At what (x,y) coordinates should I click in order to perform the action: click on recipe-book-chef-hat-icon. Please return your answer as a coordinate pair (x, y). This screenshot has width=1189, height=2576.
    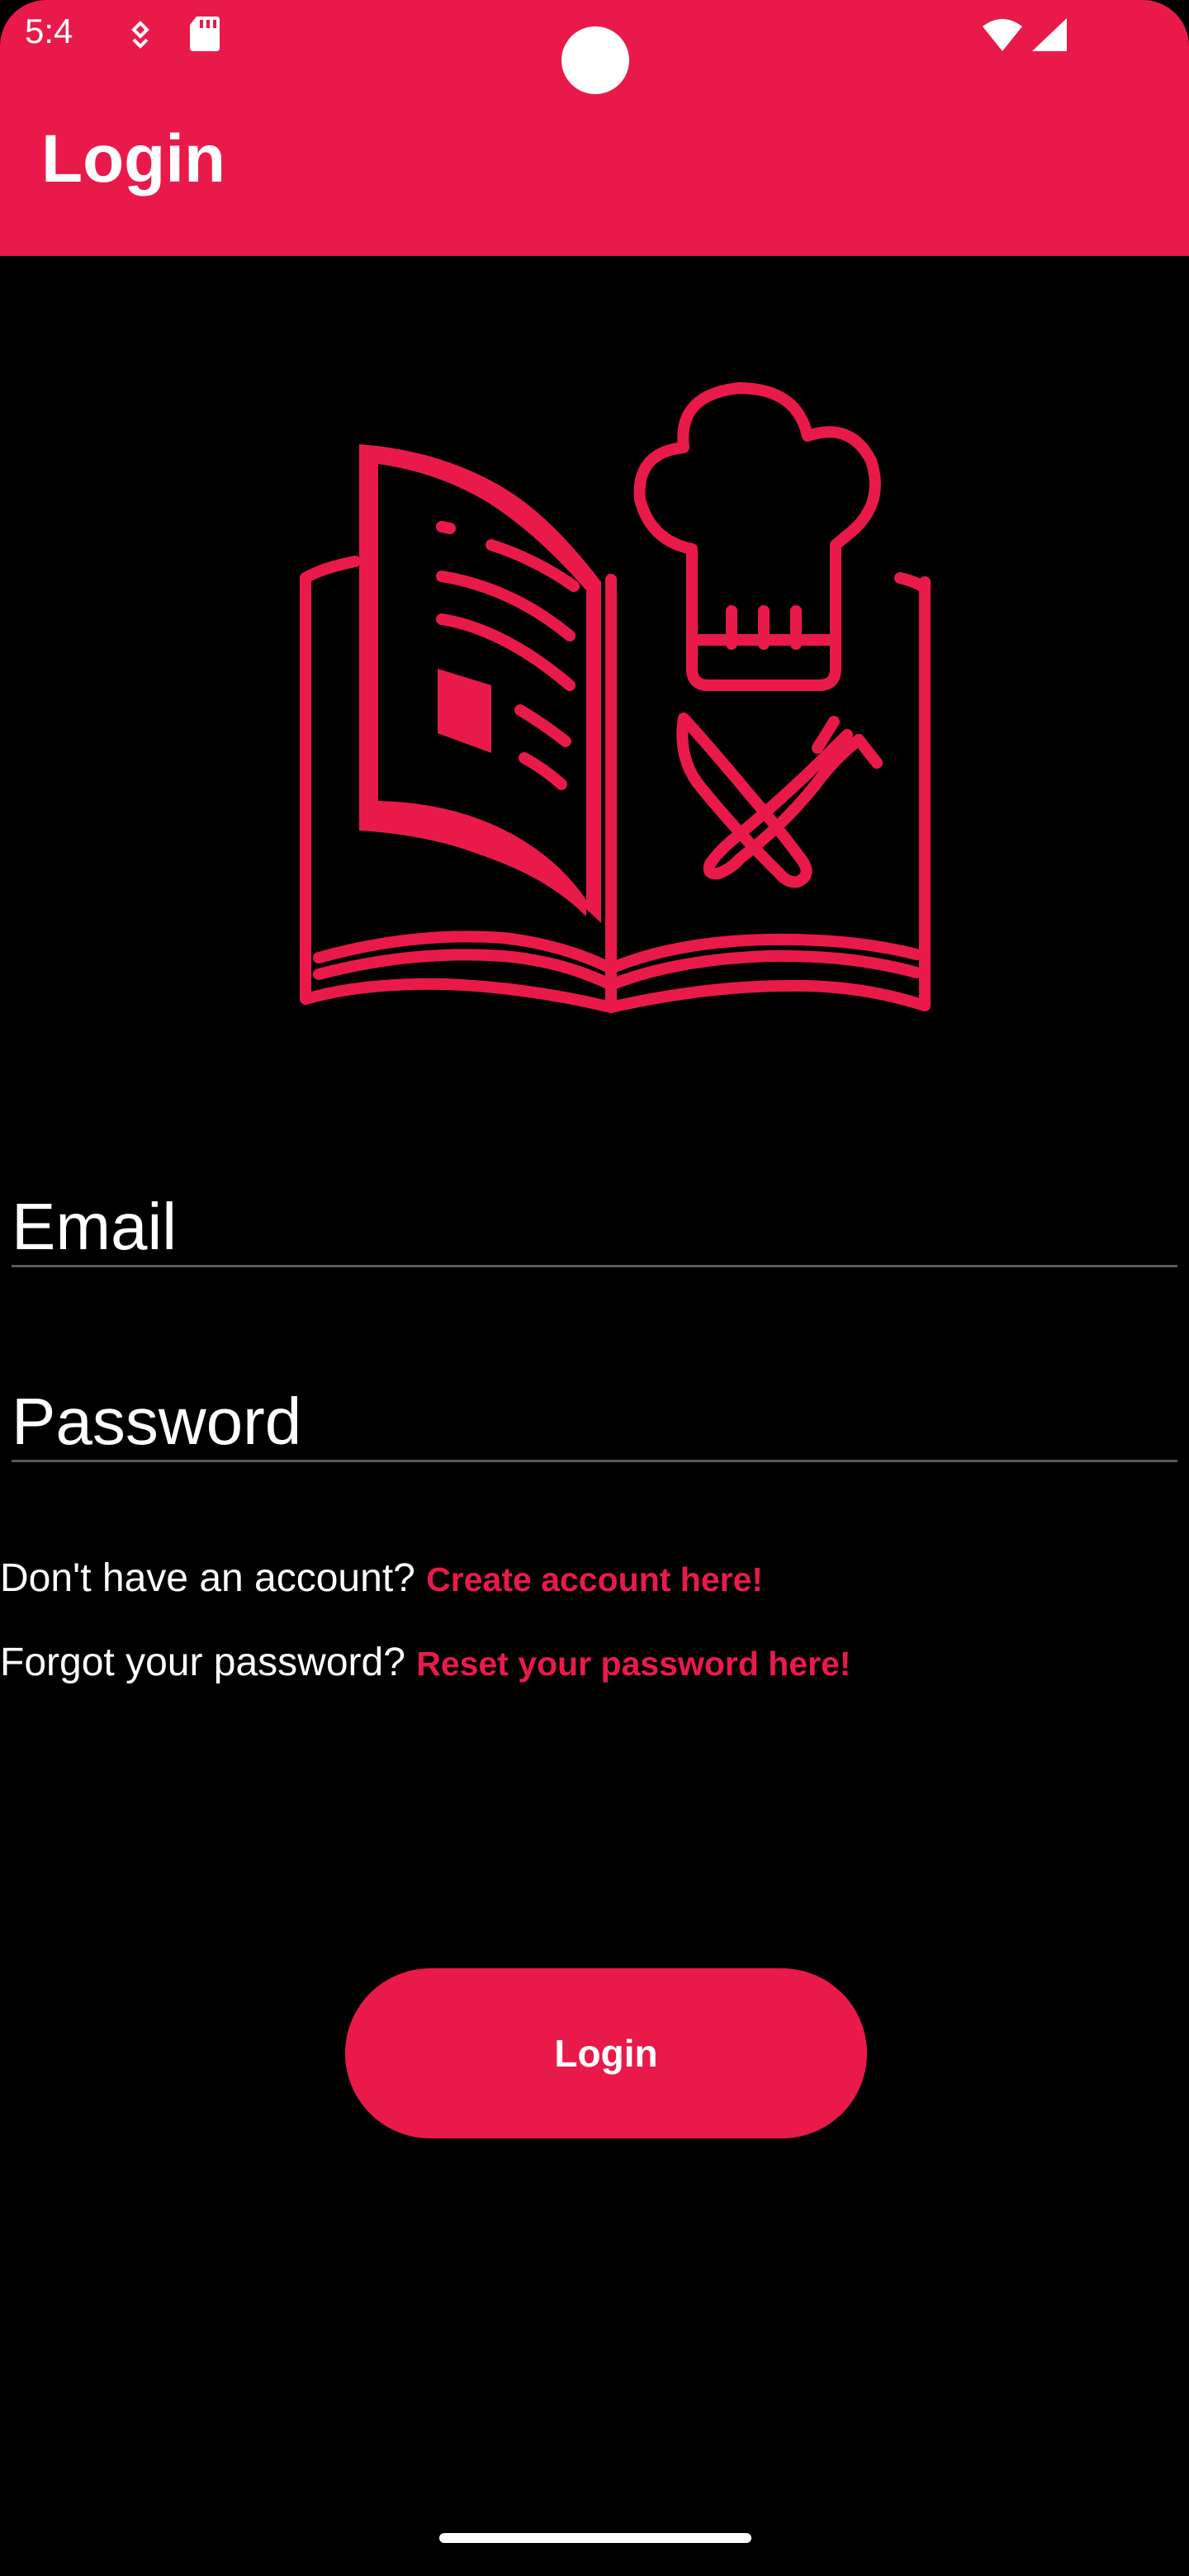
    Looking at the image, I should click on (615, 697).